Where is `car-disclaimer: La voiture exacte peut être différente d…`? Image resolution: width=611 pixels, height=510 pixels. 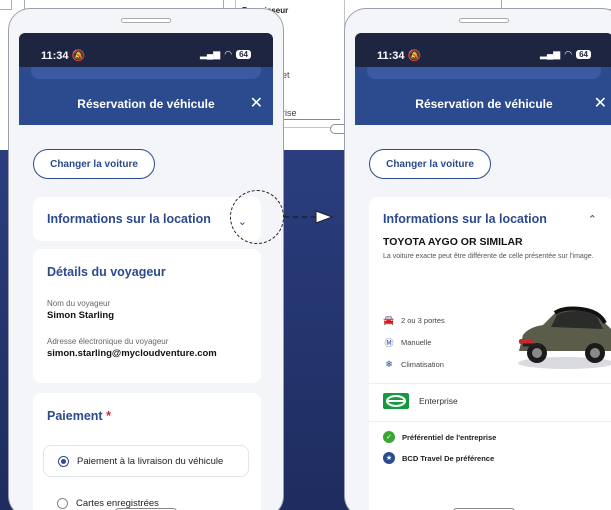 car-disclaimer: La voiture exacte peut être différente d… is located at coordinates (488, 256).